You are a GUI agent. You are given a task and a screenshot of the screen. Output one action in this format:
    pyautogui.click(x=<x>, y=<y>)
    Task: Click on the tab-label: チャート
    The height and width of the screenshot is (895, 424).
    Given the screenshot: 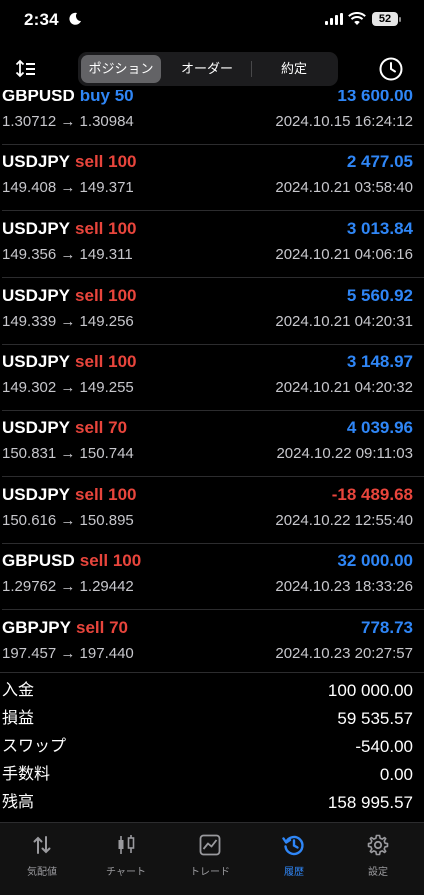 What is the action you would take?
    pyautogui.click(x=126, y=872)
    